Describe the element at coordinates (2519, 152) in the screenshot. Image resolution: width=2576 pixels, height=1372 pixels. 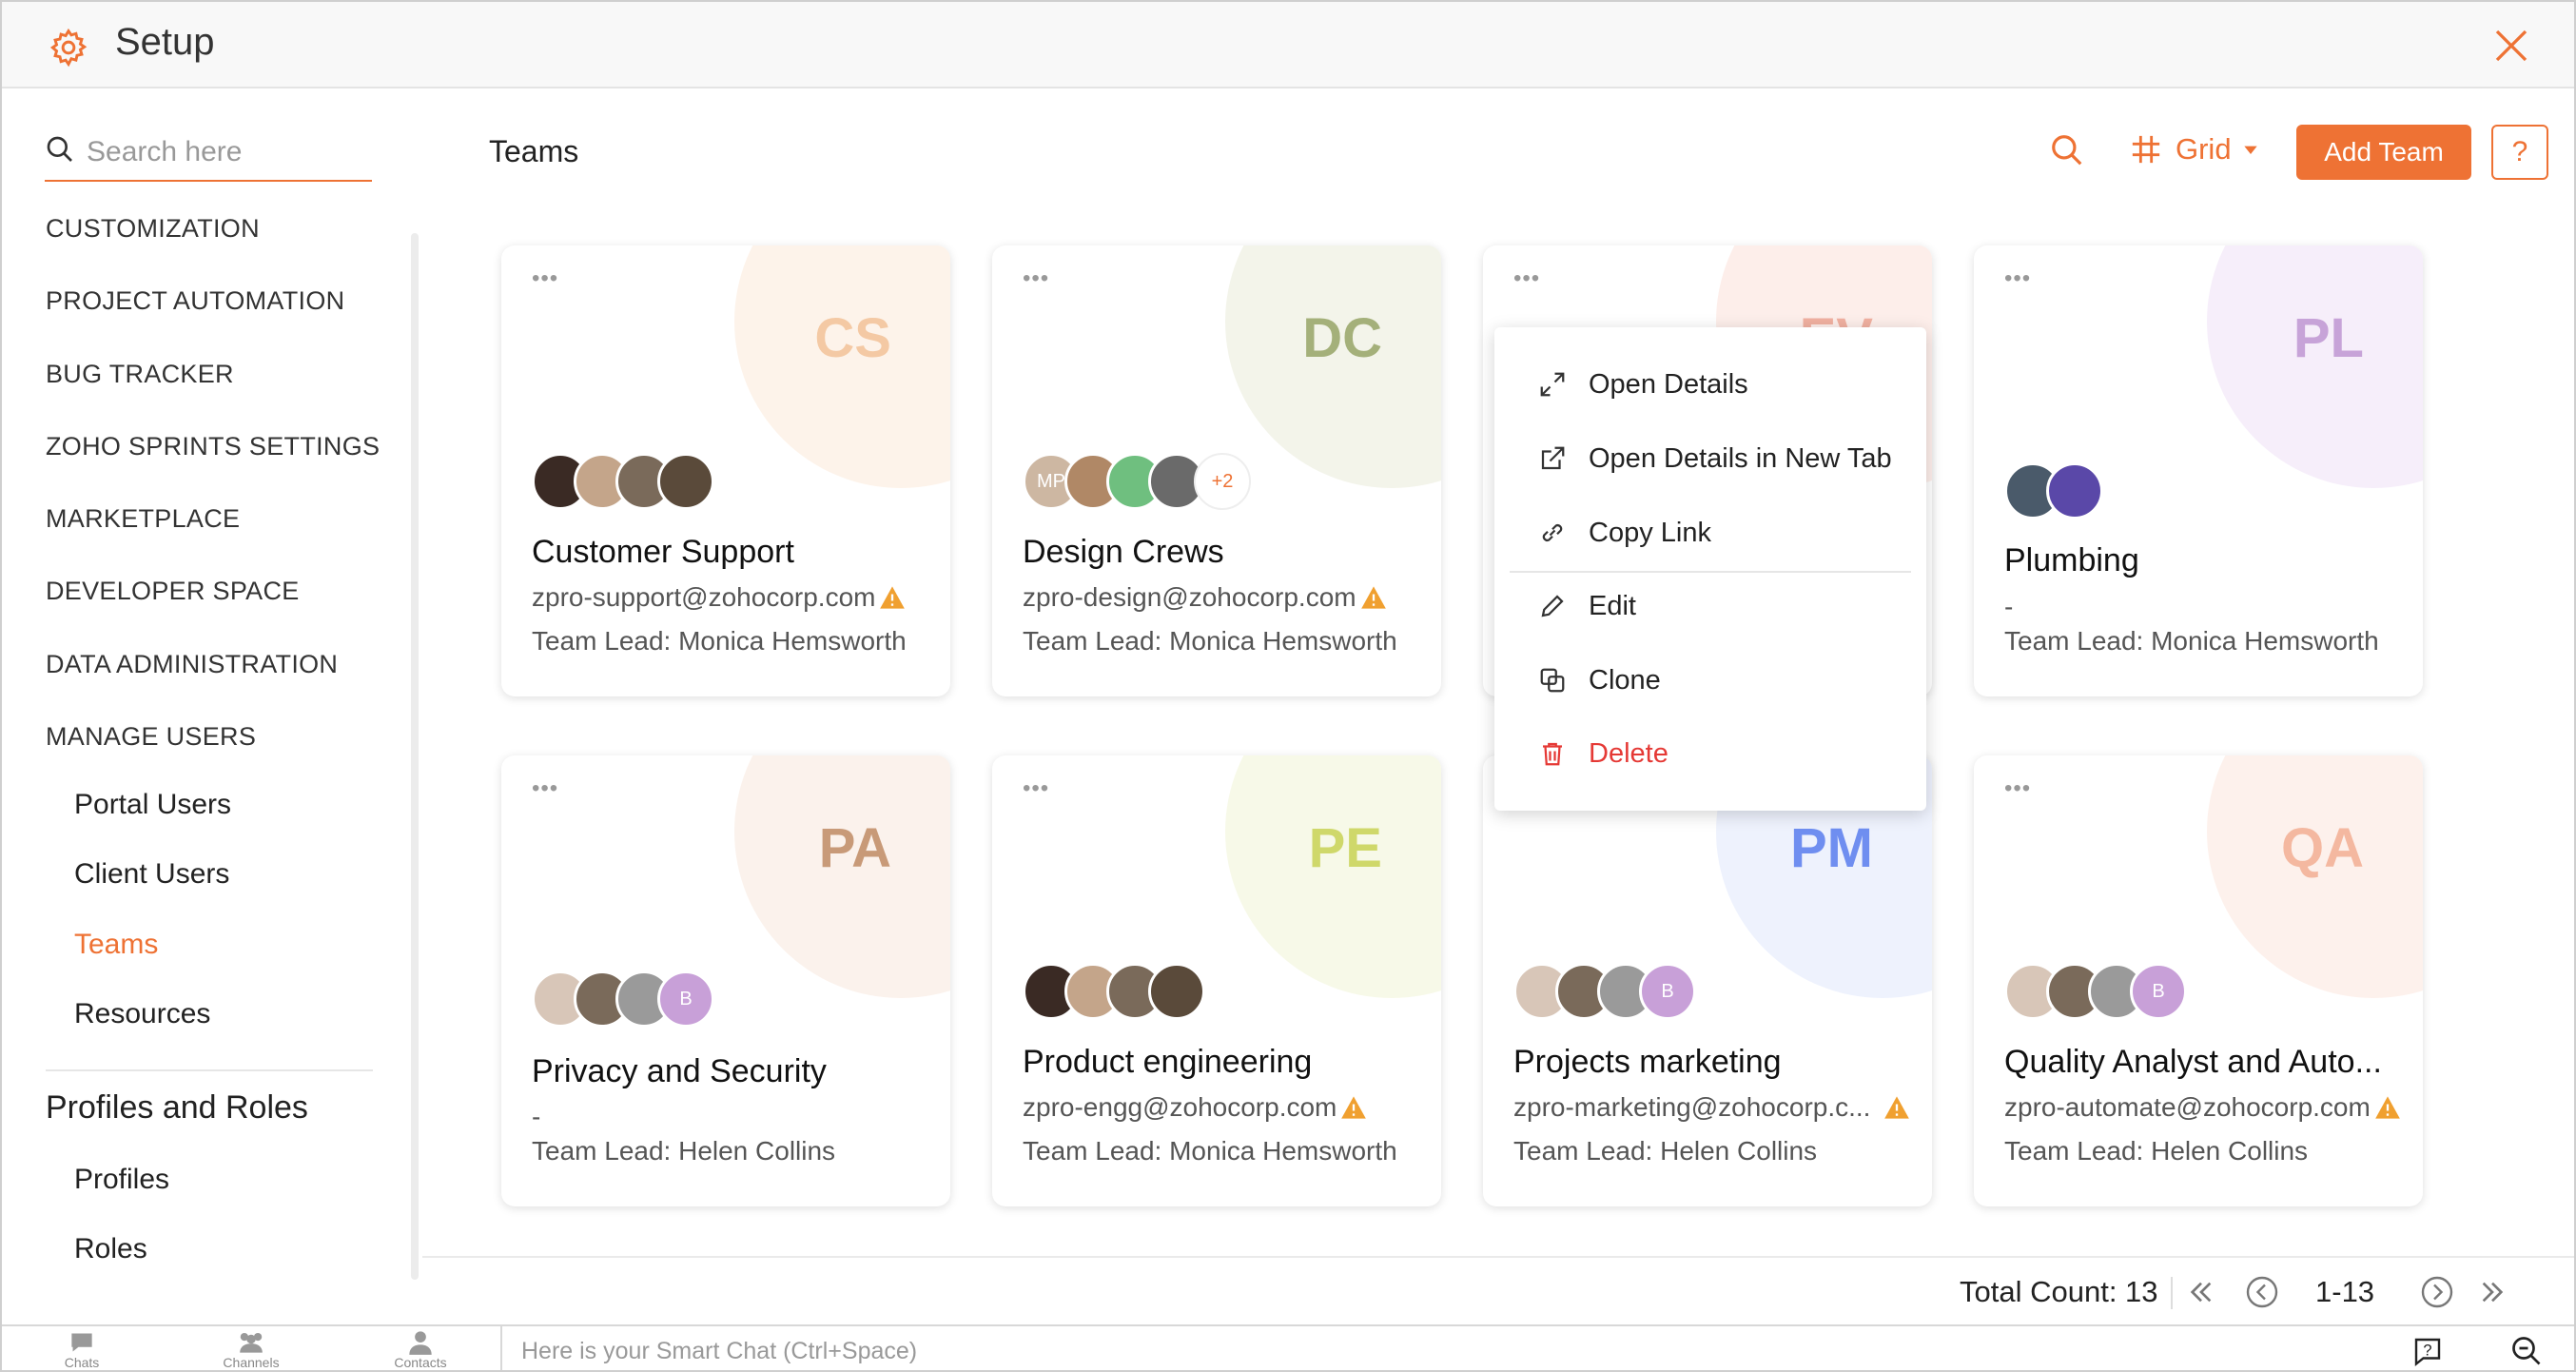
I see `help-button: ?` at that location.